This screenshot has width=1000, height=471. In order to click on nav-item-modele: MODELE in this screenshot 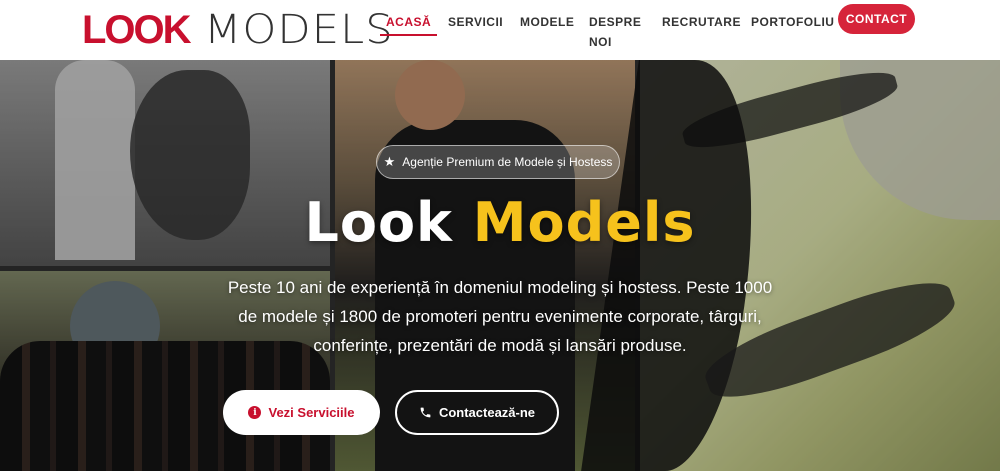, I will do `click(547, 22)`.